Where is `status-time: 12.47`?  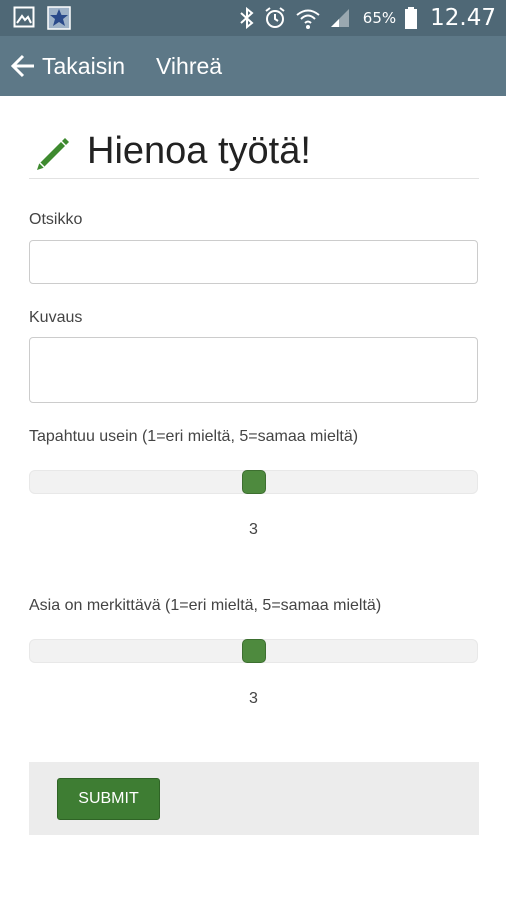 status-time: 12.47 is located at coordinates (463, 18).